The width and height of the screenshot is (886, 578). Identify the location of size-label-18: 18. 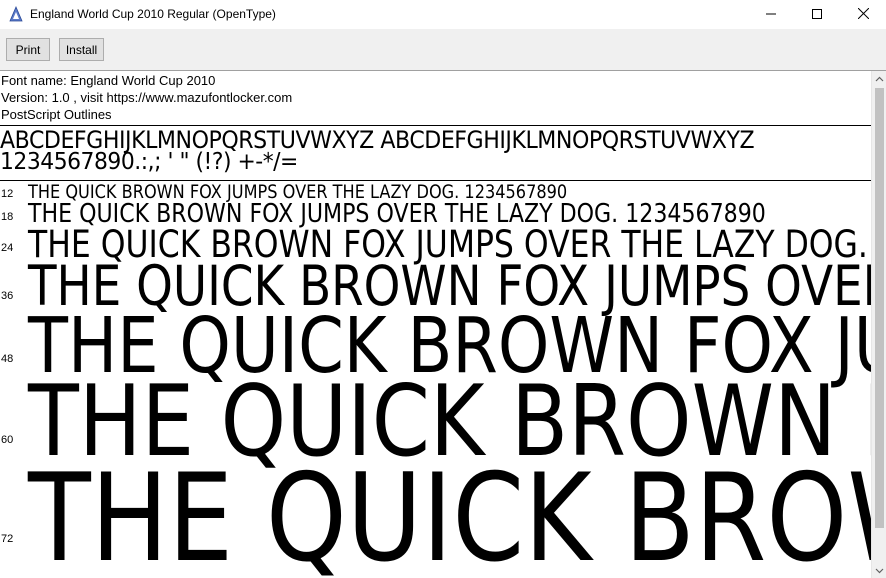
(7, 217).